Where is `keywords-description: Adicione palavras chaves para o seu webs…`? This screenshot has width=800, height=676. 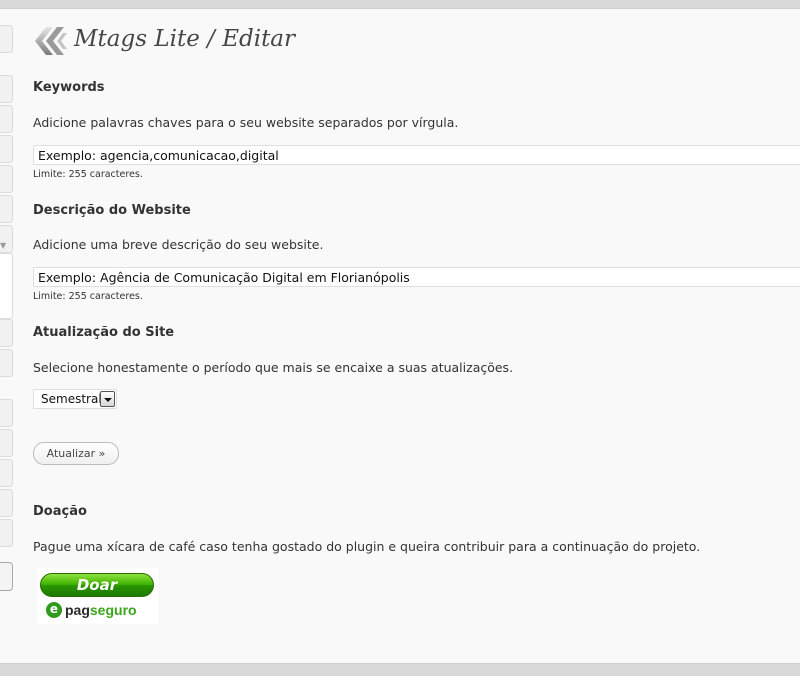
keywords-description: Adicione palavras chaves para o seu webs… is located at coordinates (246, 122).